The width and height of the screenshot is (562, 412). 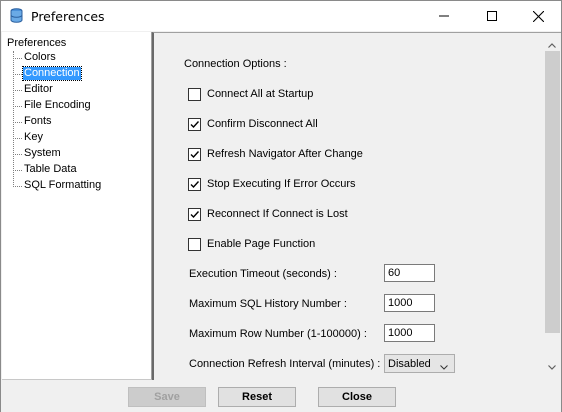 I want to click on tree-item-editor: Editor, so click(x=73, y=90).